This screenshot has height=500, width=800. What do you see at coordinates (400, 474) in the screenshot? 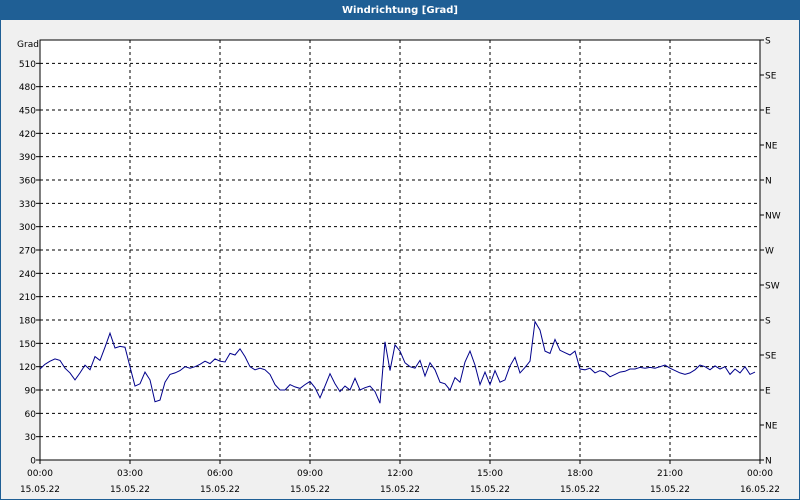
I see `x-tick-time: 12:00` at bounding box center [400, 474].